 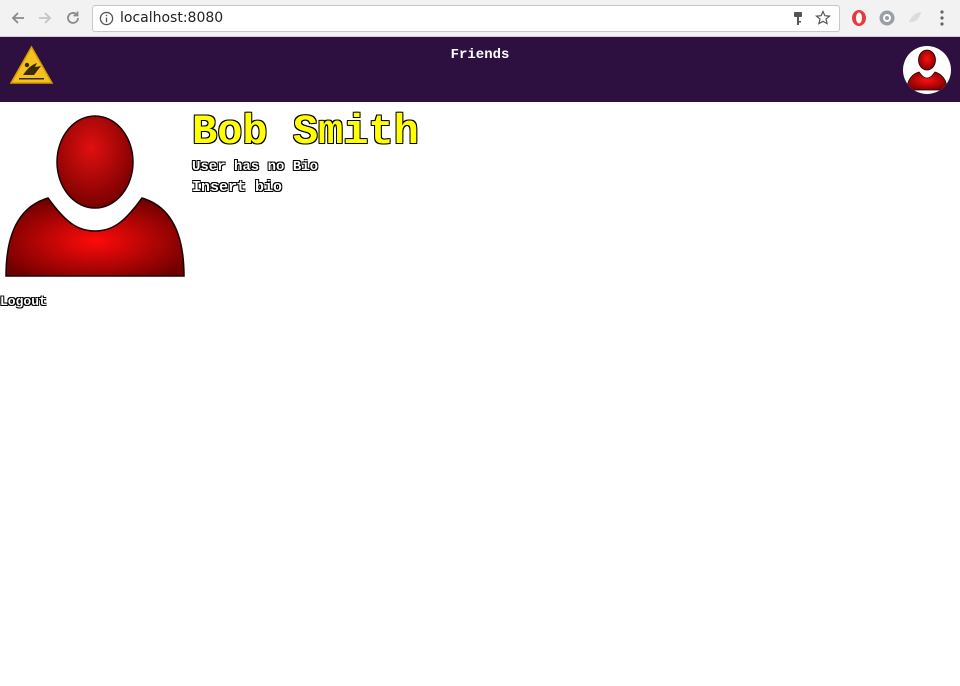 I want to click on browser-toolbar: localhost:8080, so click(x=480, y=18).